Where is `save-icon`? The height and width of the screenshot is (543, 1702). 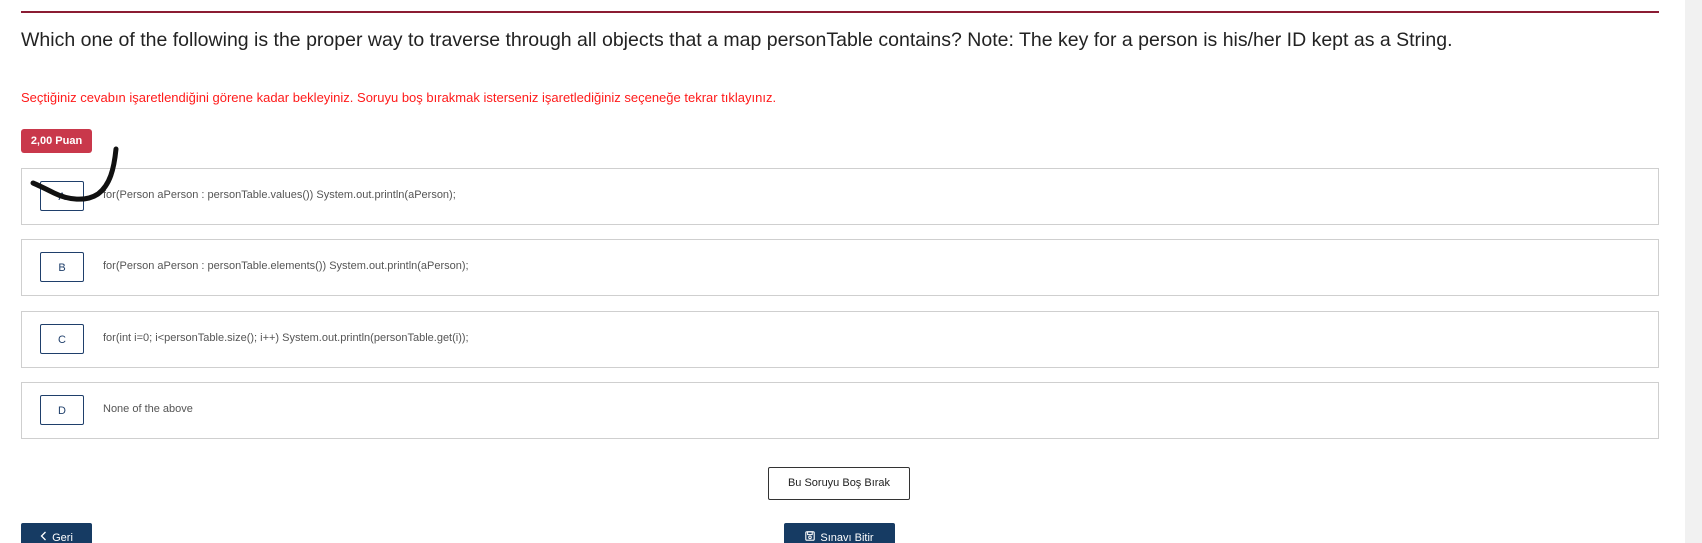
save-icon is located at coordinates (810, 533).